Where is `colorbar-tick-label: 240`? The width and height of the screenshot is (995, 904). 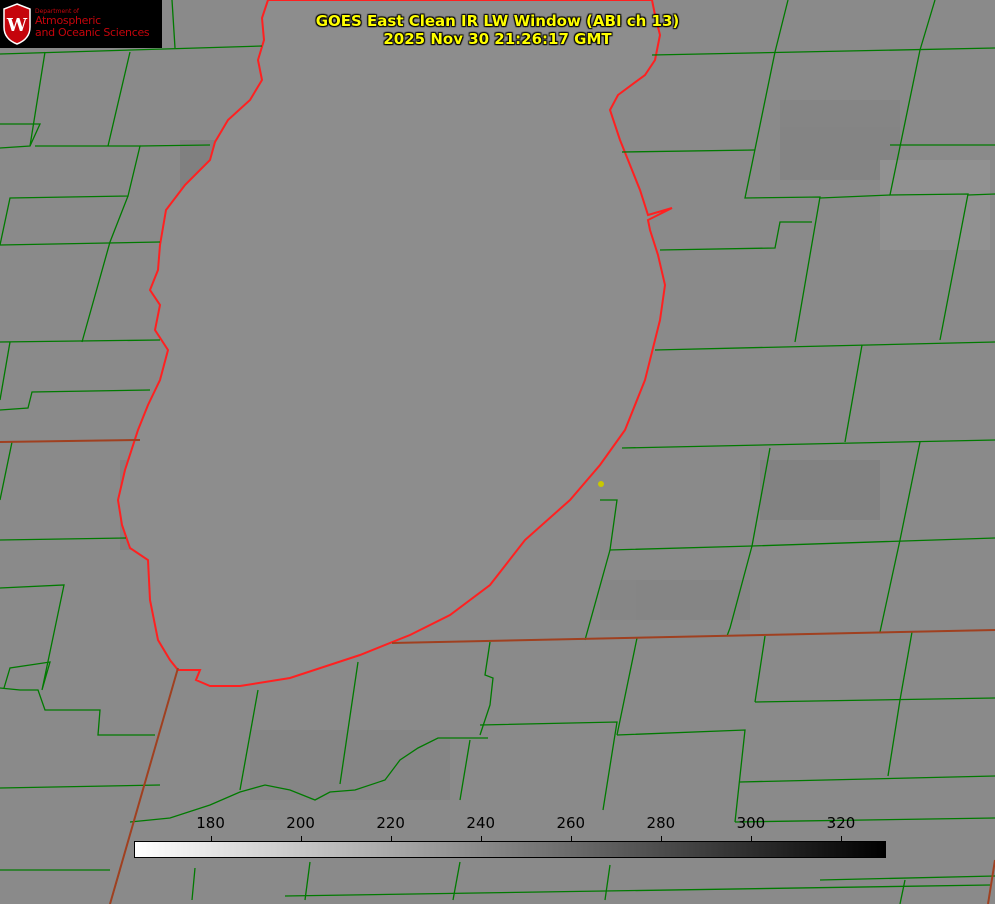
colorbar-tick-label: 240 is located at coordinates (481, 823).